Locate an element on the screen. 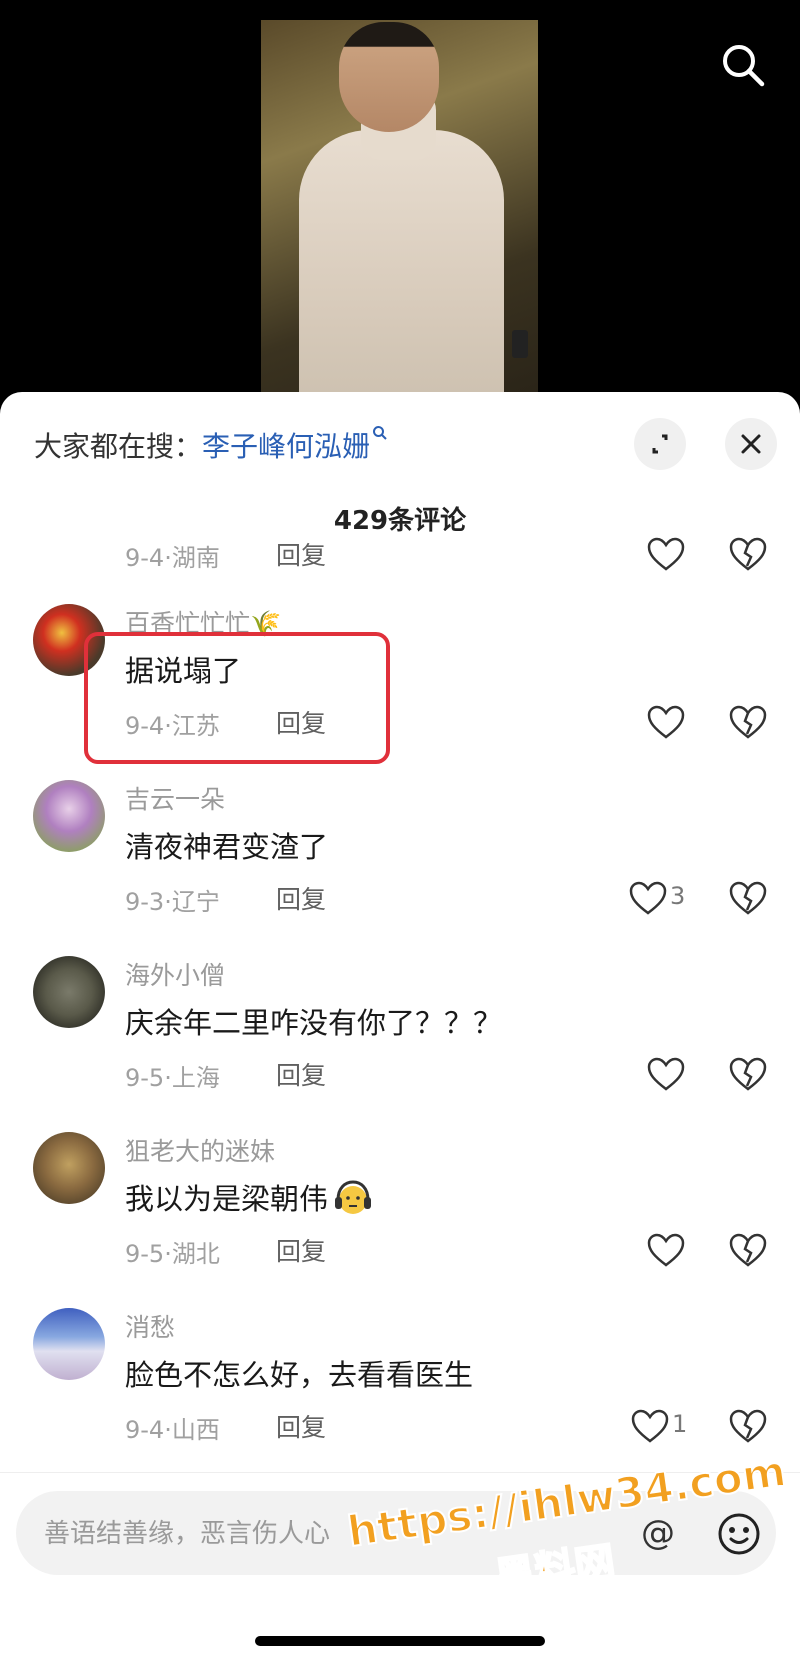  video-thumbnail is located at coordinates (399, 207).